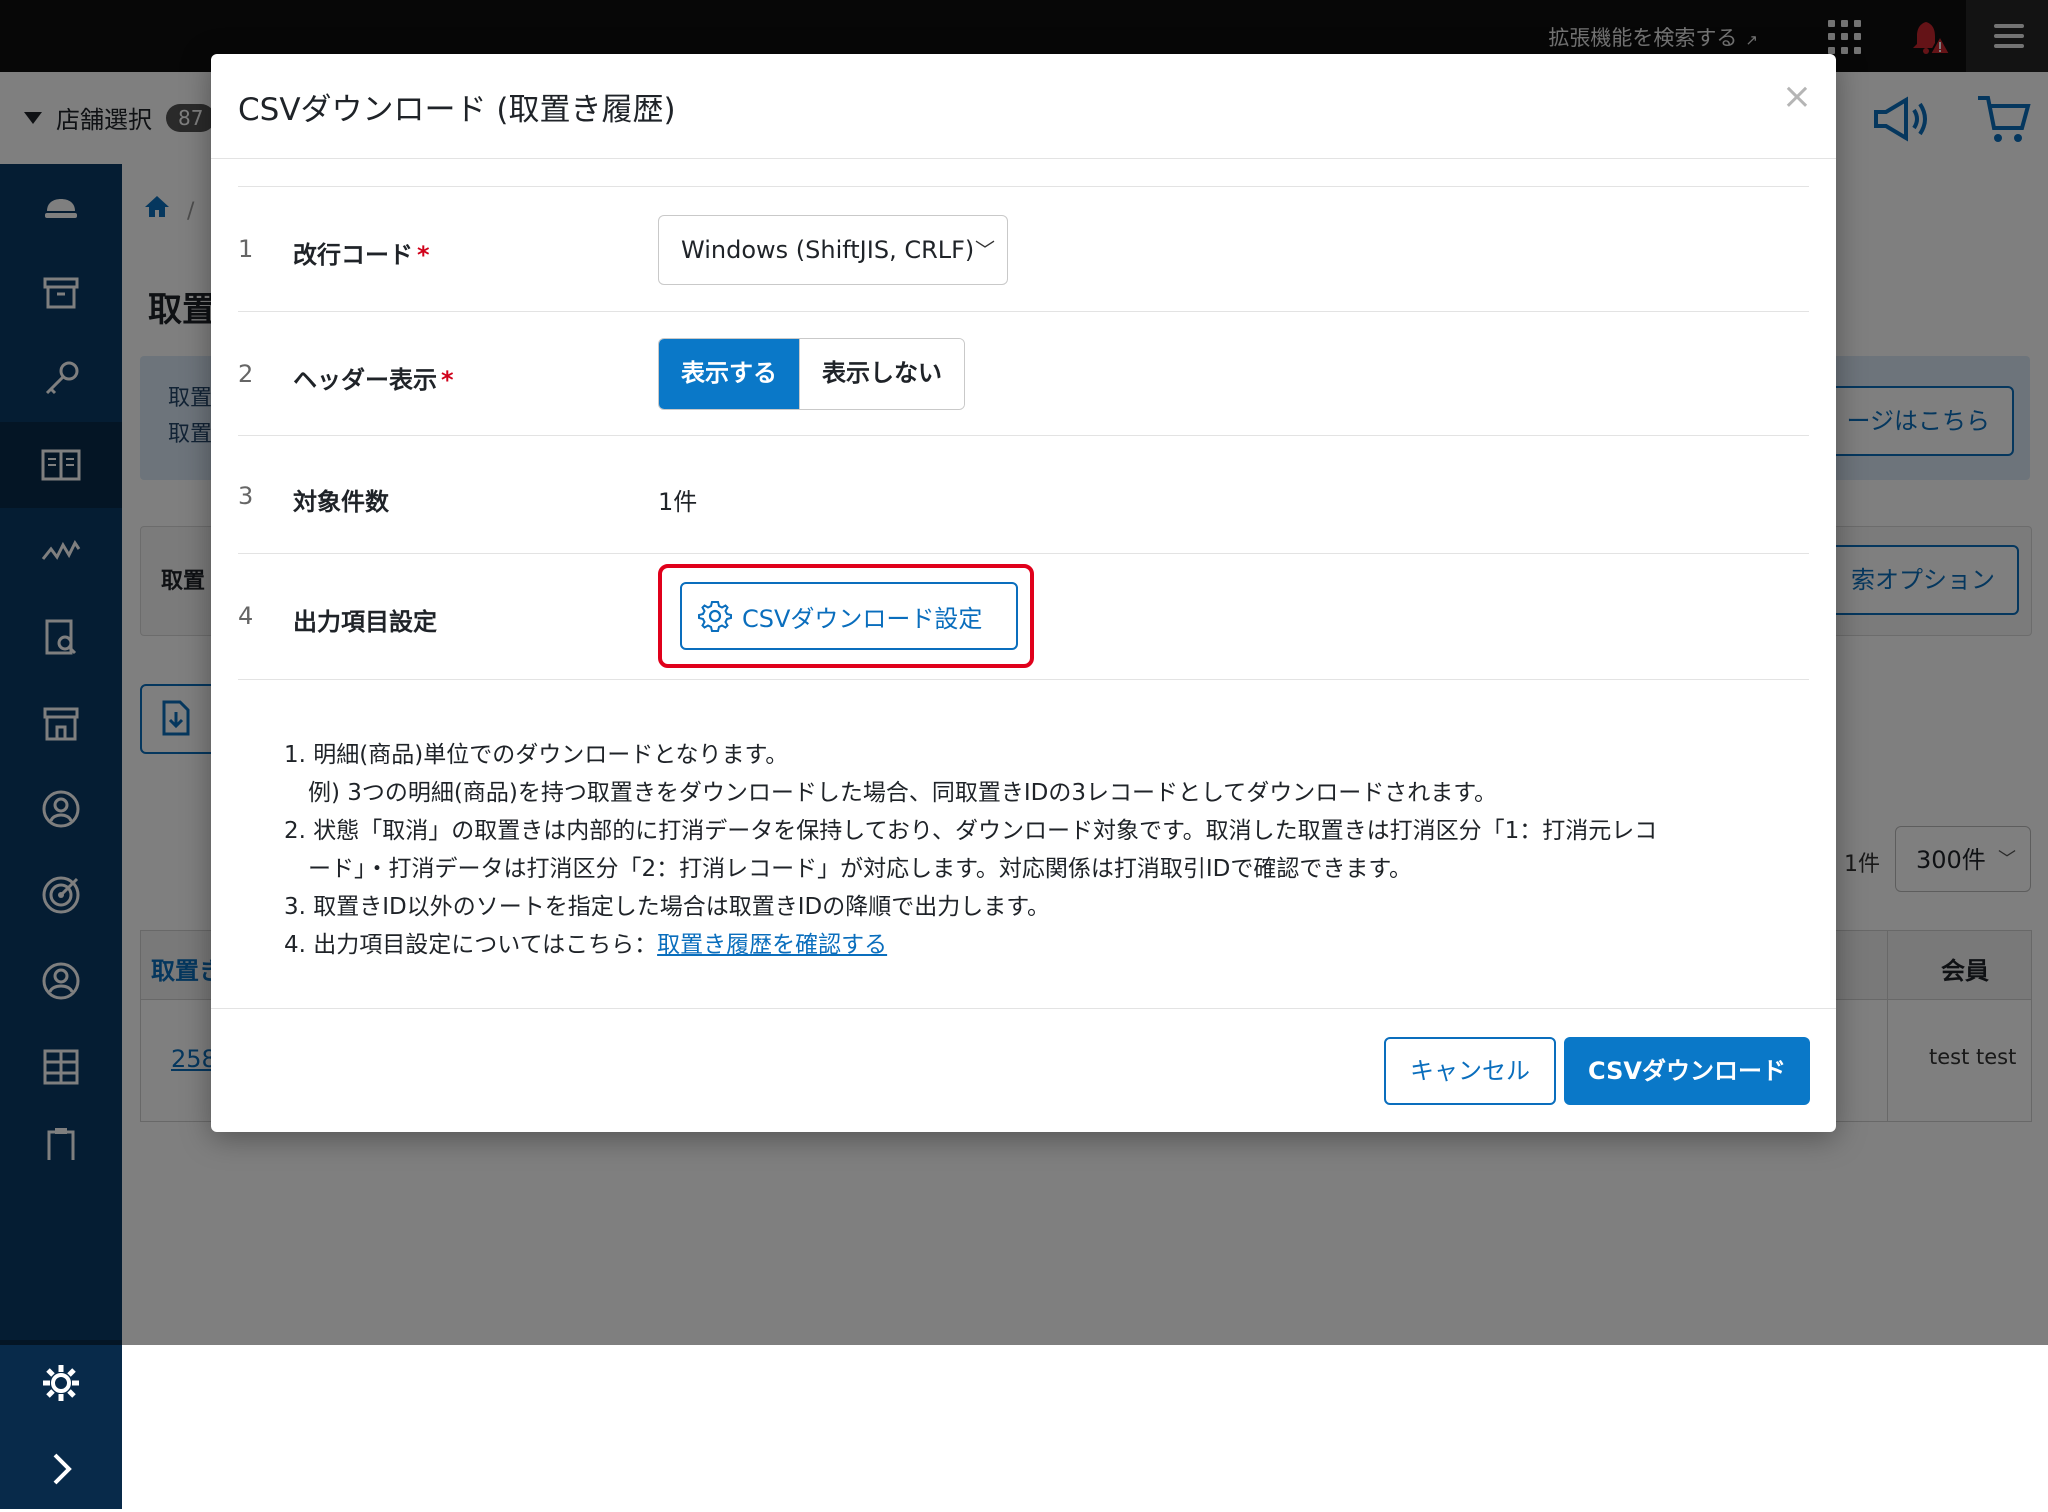  Describe the element at coordinates (667, 907) in the screenshot. I see `note-item: 3. 取置きID以外のソートを指定した場合は取置きIDの降順で出力します。` at that location.